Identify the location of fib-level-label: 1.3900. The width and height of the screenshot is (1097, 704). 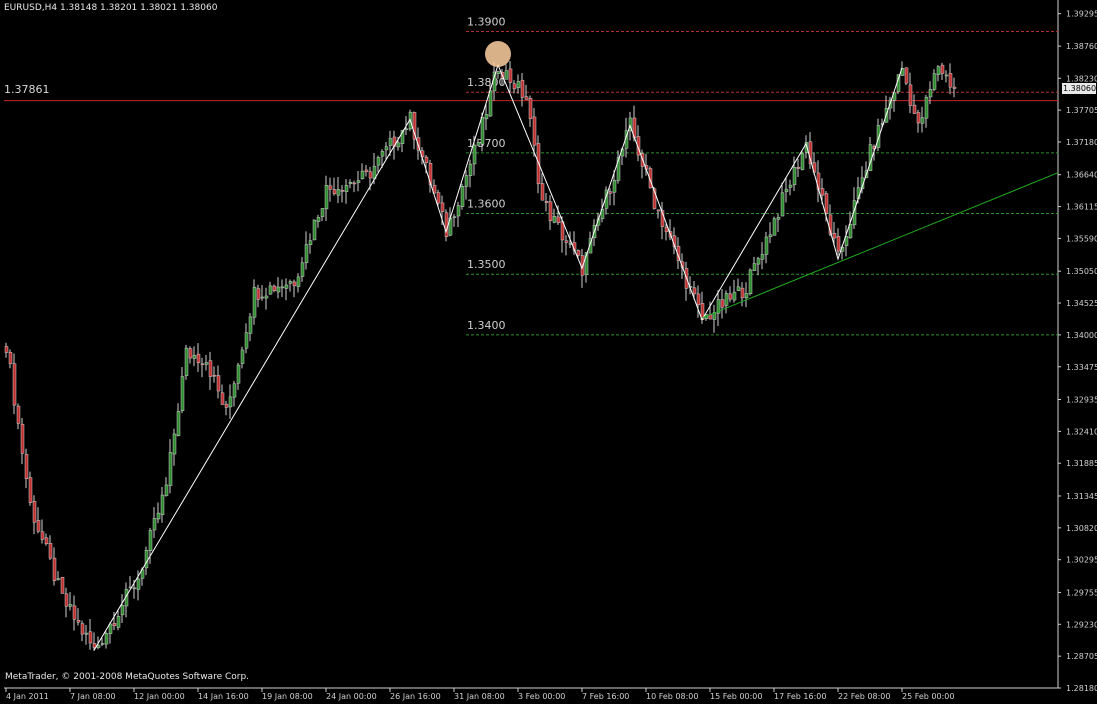
(486, 22).